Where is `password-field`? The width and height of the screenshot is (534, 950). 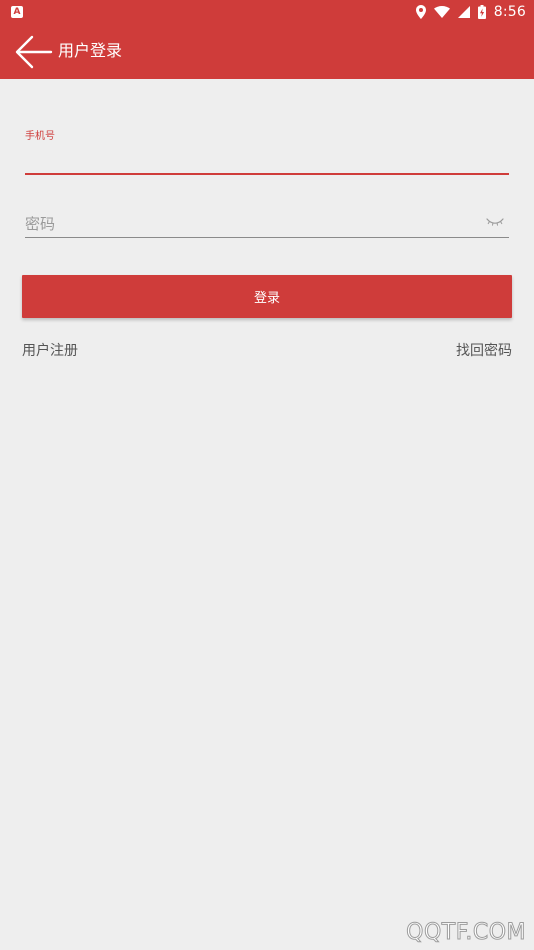
password-field is located at coordinates (267, 225).